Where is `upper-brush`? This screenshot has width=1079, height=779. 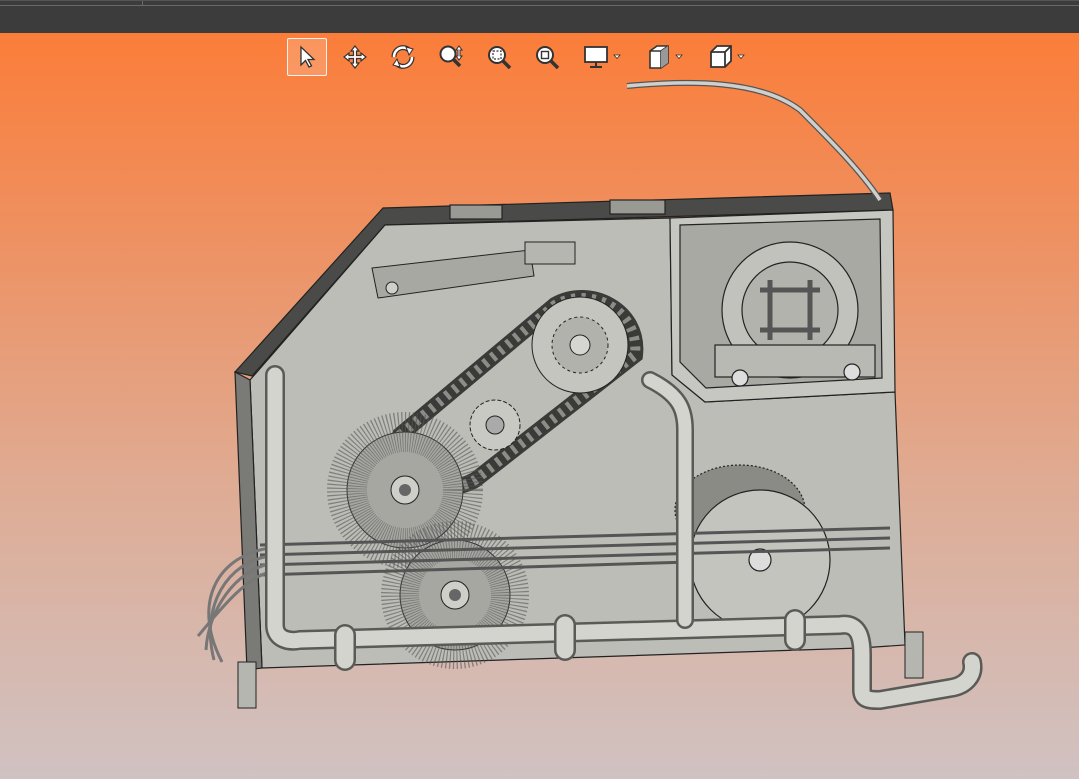
upper-brush is located at coordinates (405, 490).